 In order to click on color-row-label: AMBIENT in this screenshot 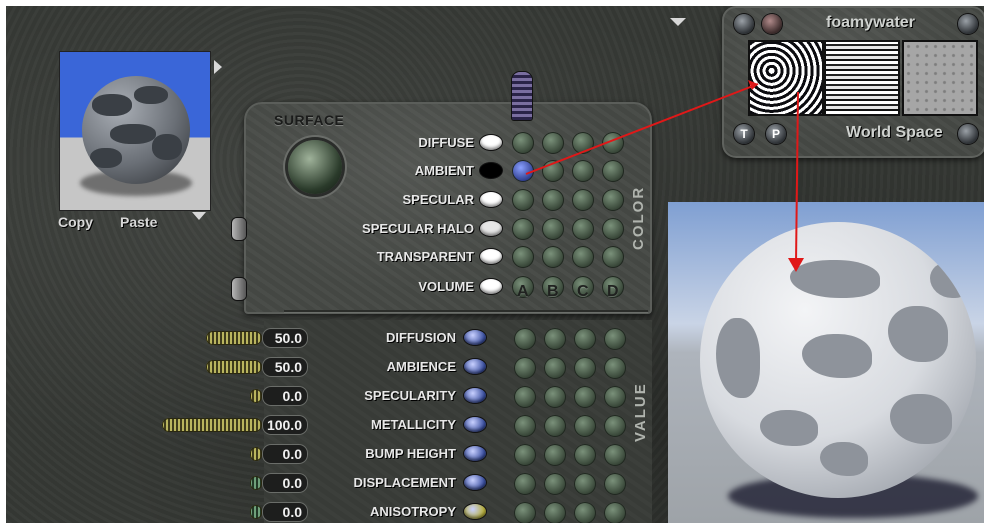, I will do `click(444, 170)`.